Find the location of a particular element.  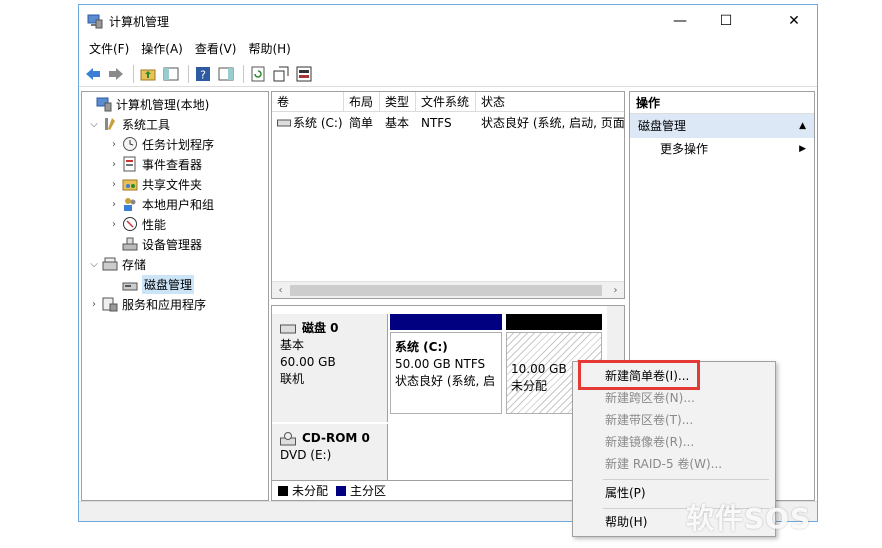

disk-toolbar-button is located at coordinates (304, 74).